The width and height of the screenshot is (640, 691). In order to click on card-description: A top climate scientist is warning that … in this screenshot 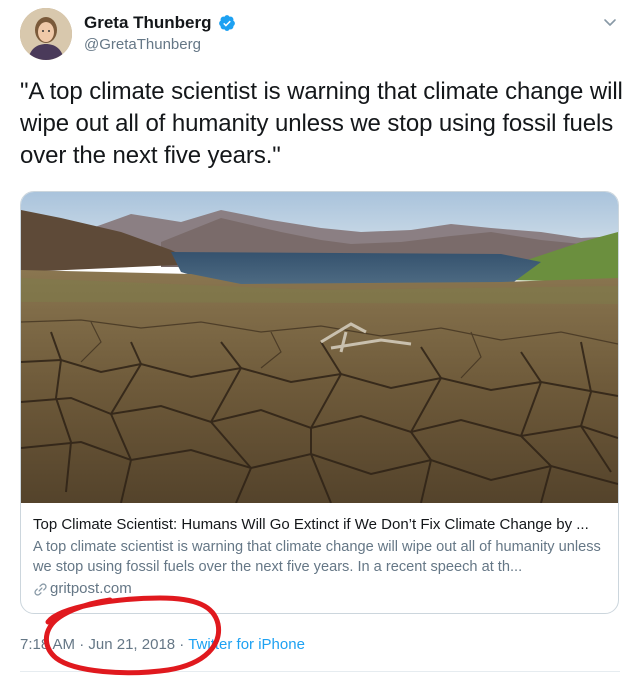, I will do `click(317, 557)`.